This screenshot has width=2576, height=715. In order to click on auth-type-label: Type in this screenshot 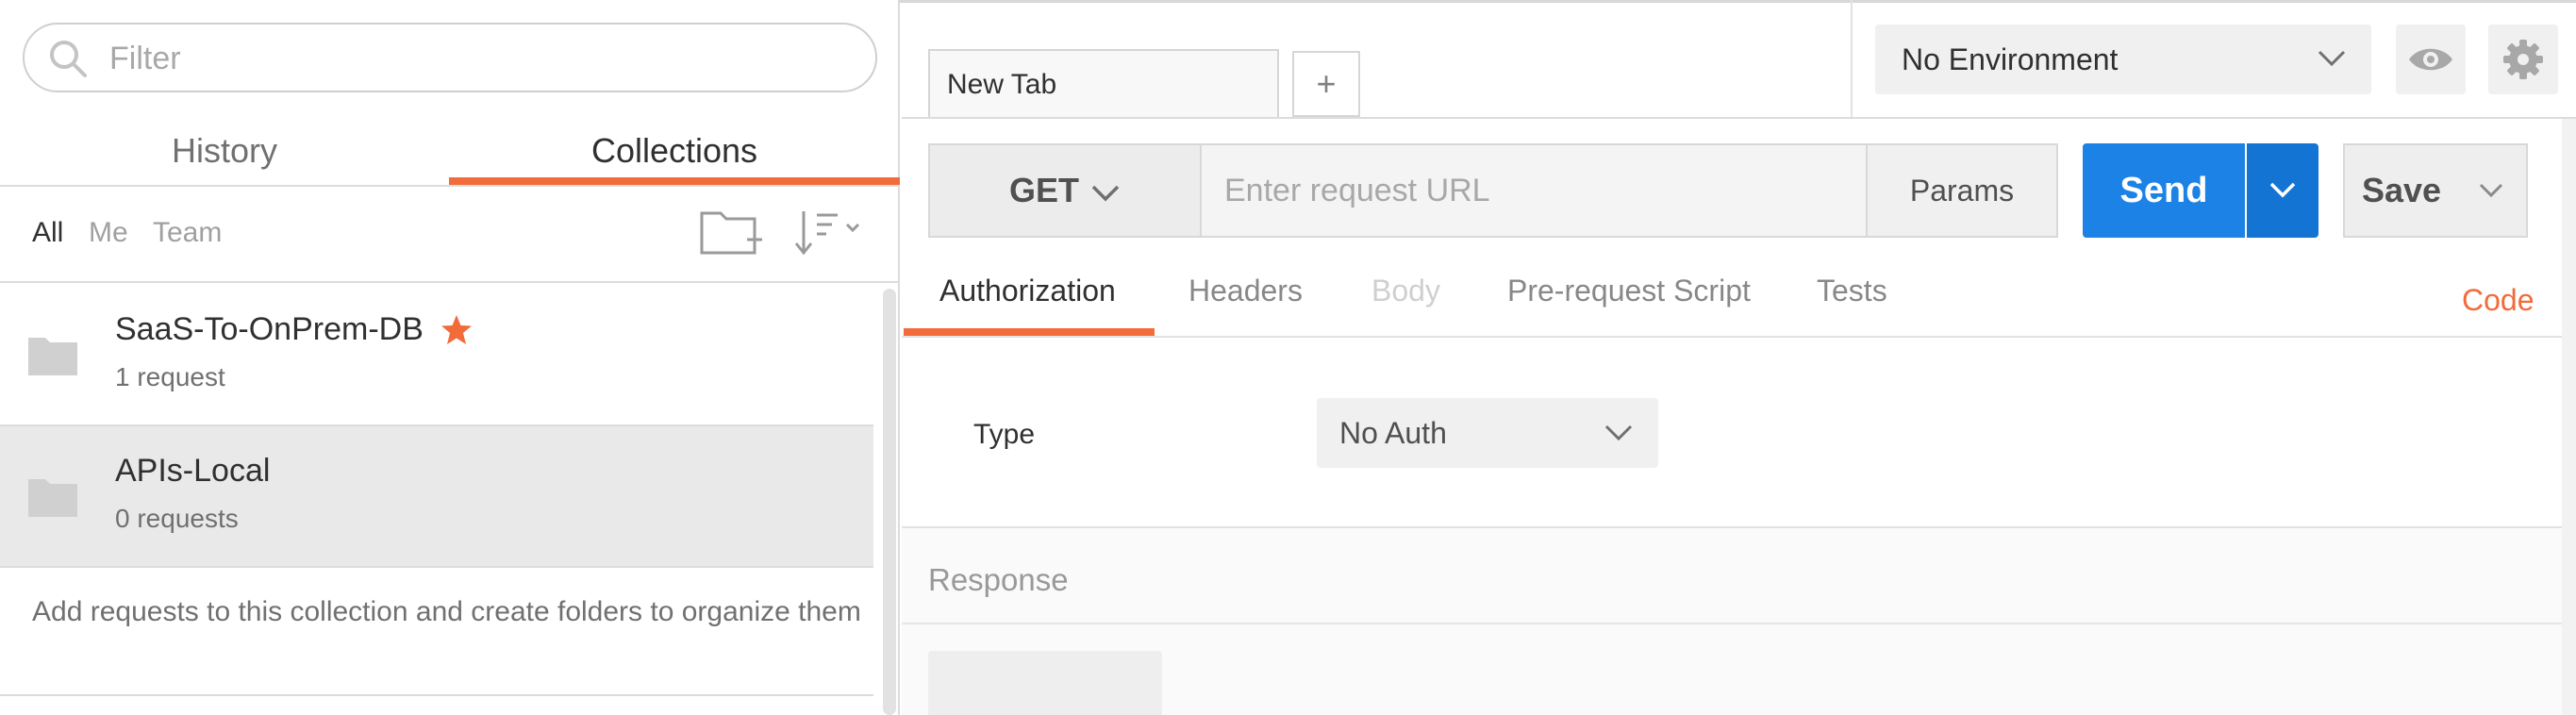, I will do `click(1004, 435)`.